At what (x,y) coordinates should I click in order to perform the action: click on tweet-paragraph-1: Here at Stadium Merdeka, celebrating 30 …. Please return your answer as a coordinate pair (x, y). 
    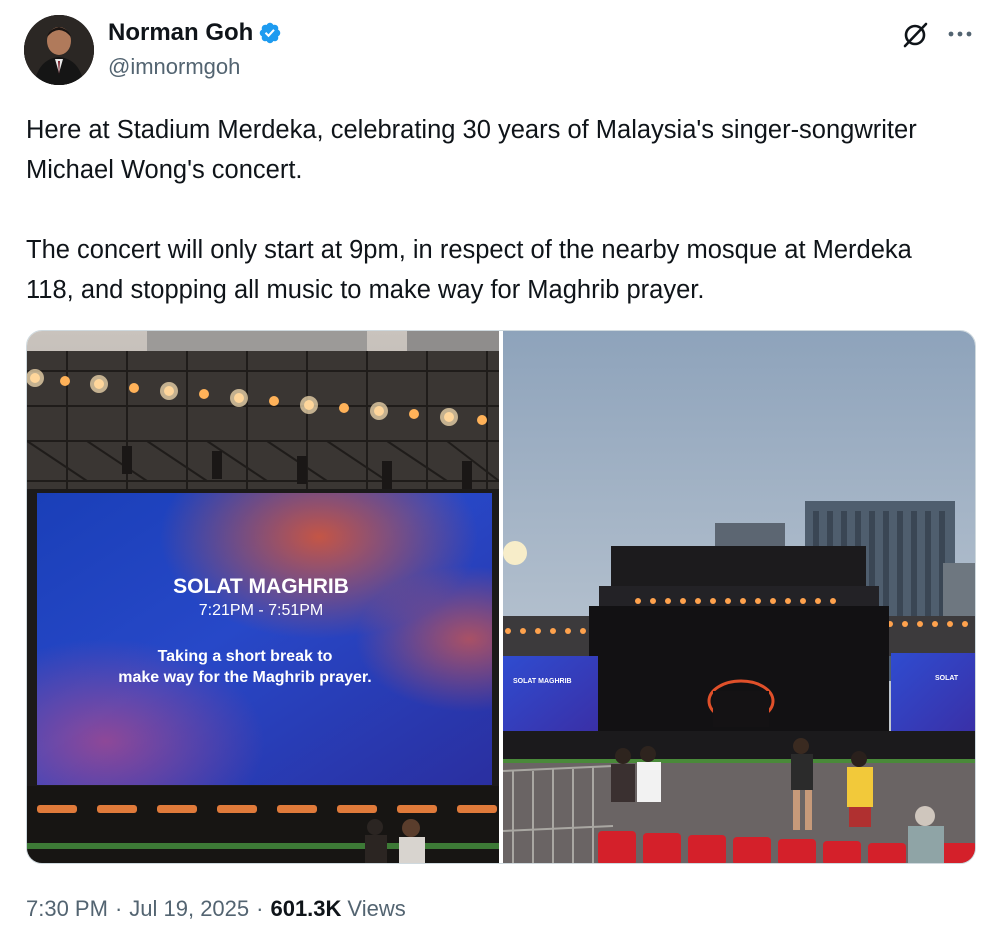
    Looking at the image, I should click on (471, 150).